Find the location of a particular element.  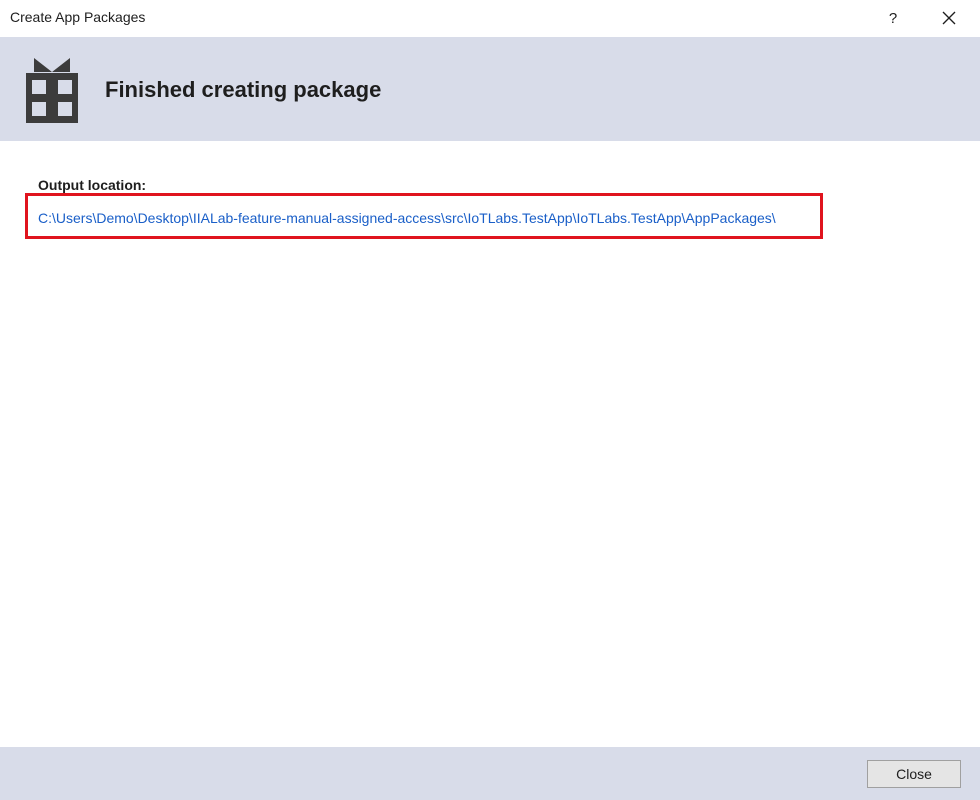

footer-bar: Close is located at coordinates (490, 773).